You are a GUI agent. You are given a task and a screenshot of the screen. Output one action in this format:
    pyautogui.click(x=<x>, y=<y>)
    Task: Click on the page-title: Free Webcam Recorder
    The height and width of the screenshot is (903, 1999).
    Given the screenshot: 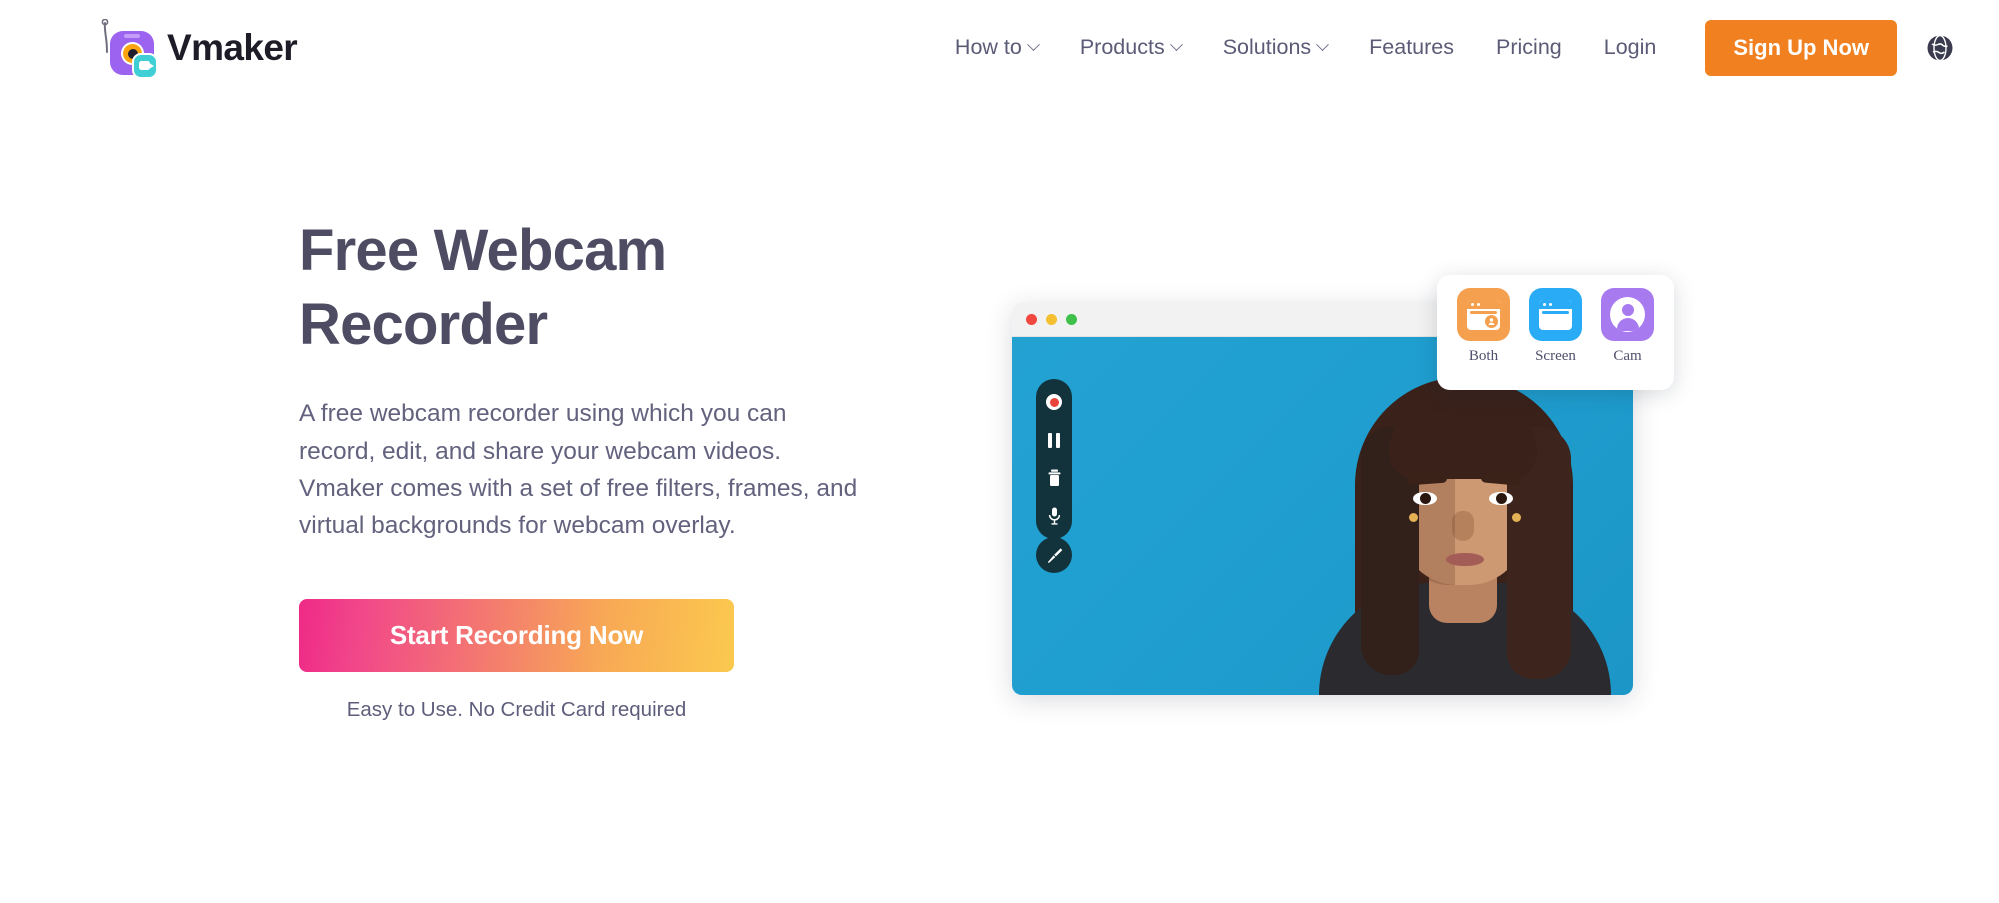 What is the action you would take?
    pyautogui.click(x=514, y=288)
    